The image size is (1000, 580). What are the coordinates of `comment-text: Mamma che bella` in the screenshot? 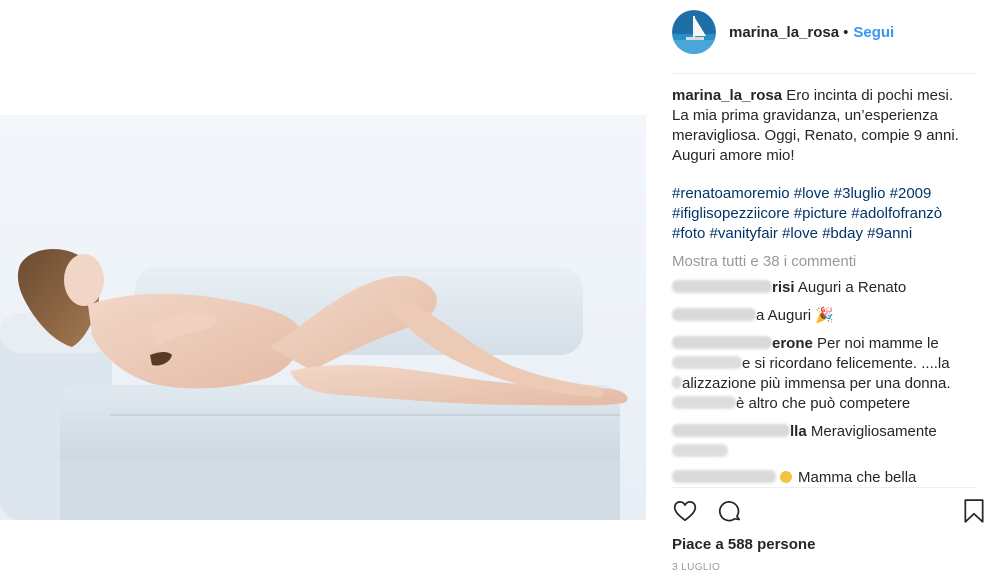 It's located at (857, 477).